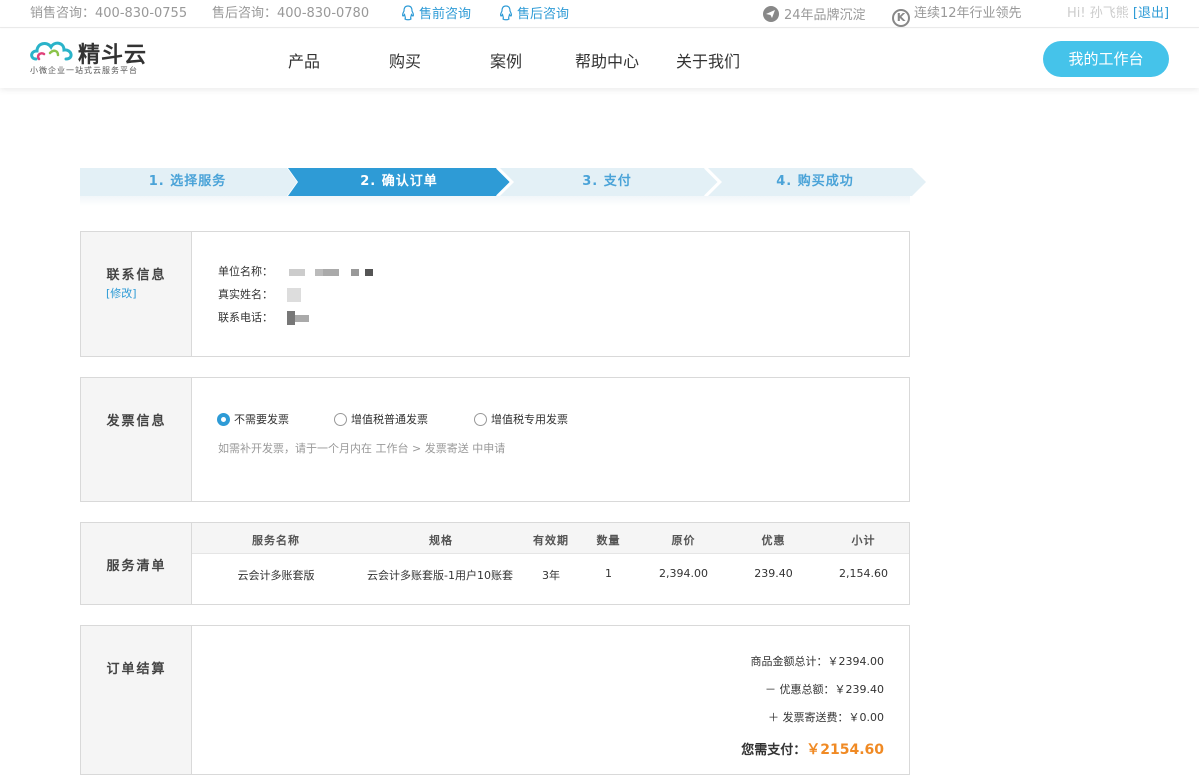 Image resolution: width=1199 pixels, height=775 pixels. I want to click on section-label-column: 服务清单, so click(136, 563).